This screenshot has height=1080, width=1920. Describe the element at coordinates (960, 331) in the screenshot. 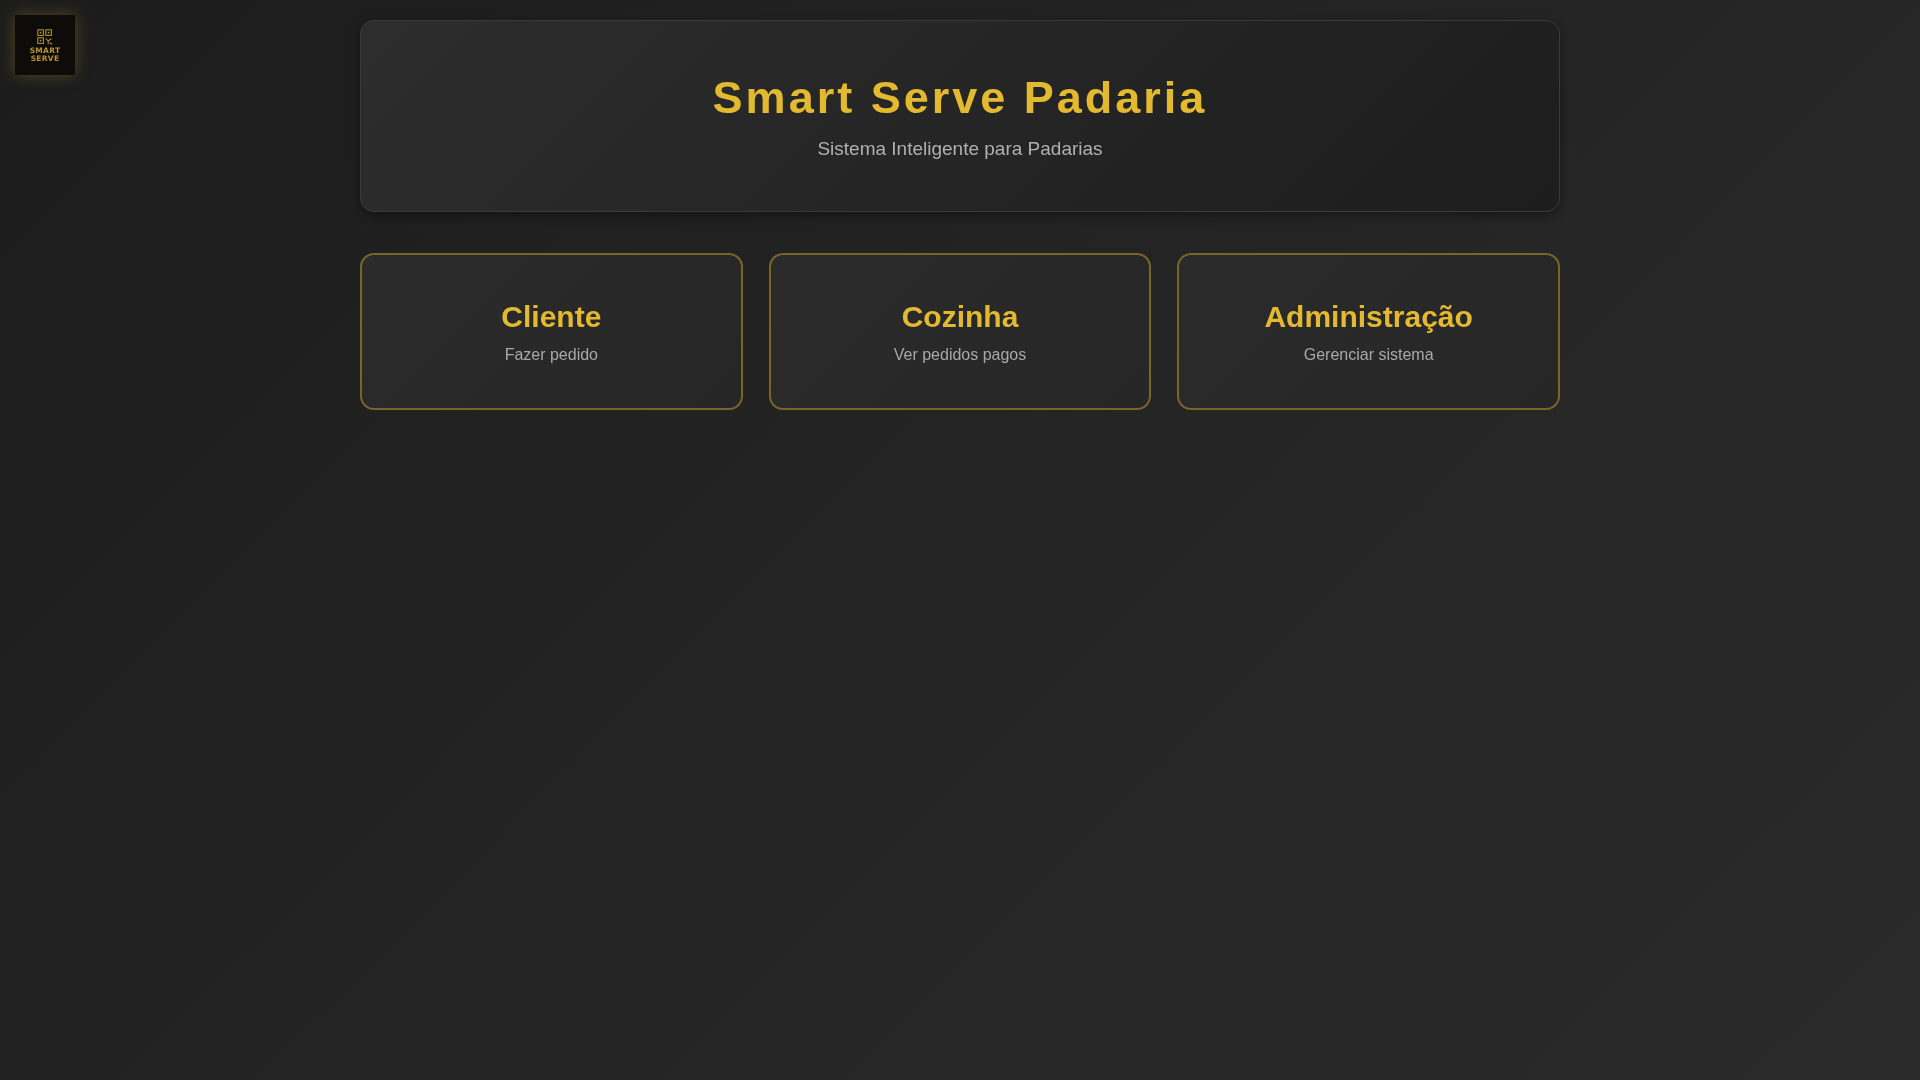

I see `menu-card: Cozinha Ver pedidos pagos` at that location.